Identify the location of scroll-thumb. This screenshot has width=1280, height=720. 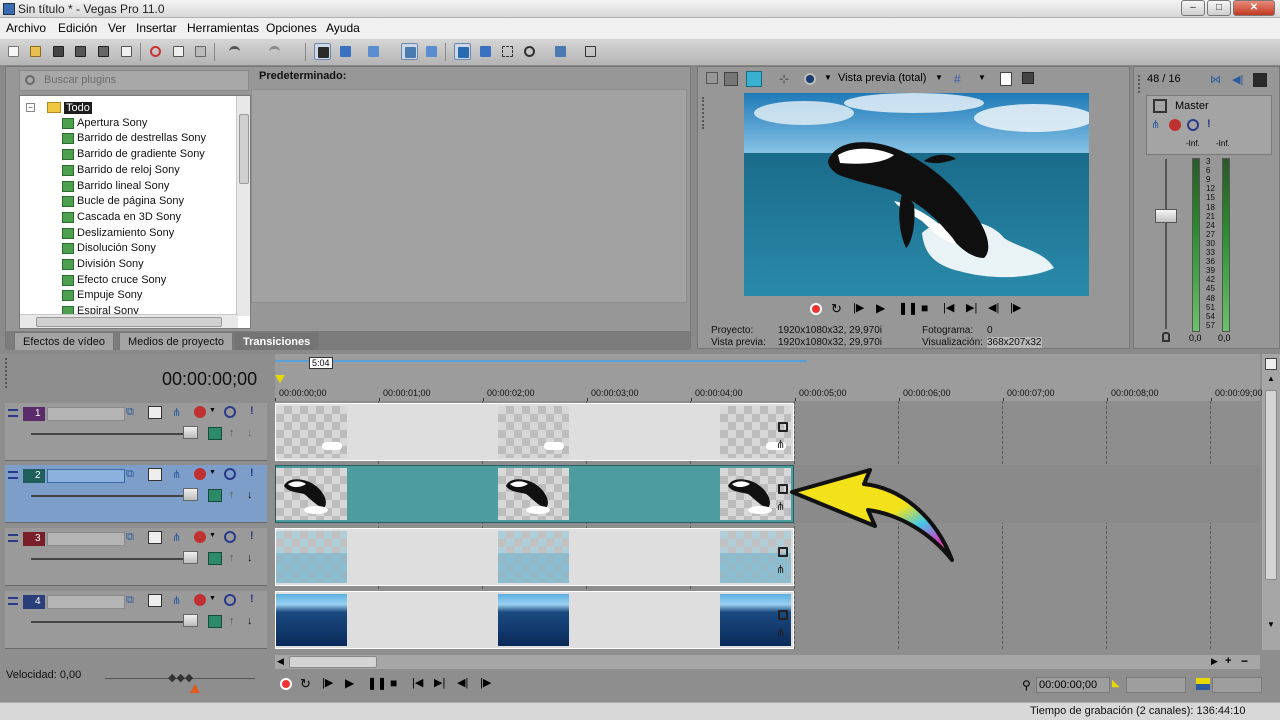
(1271, 485).